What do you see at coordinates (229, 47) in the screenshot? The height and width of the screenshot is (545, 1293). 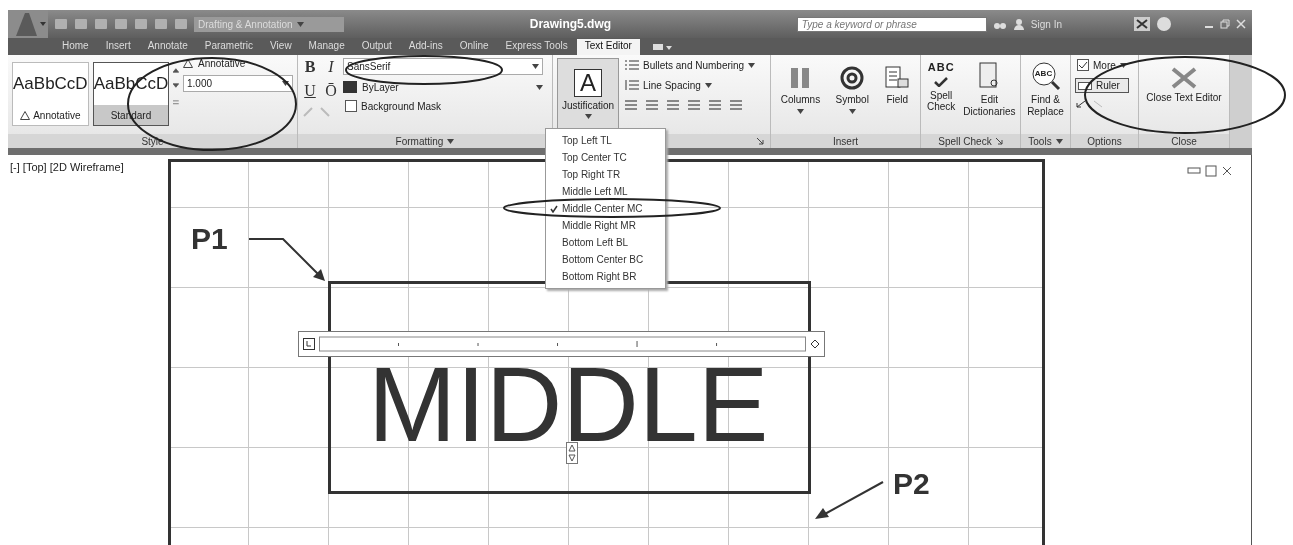 I see `ribbon-tab: Parametric` at bounding box center [229, 47].